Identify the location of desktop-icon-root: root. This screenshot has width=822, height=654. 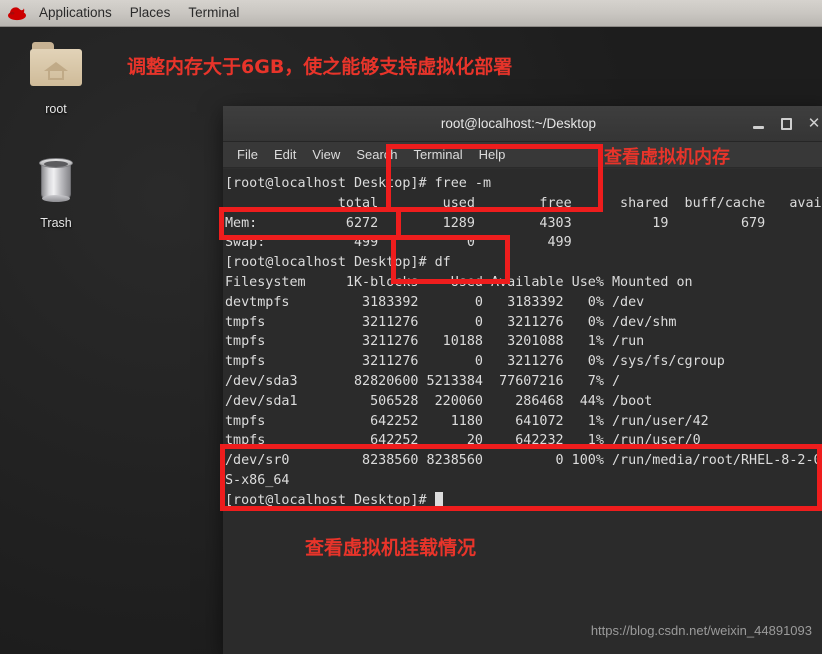
(56, 77).